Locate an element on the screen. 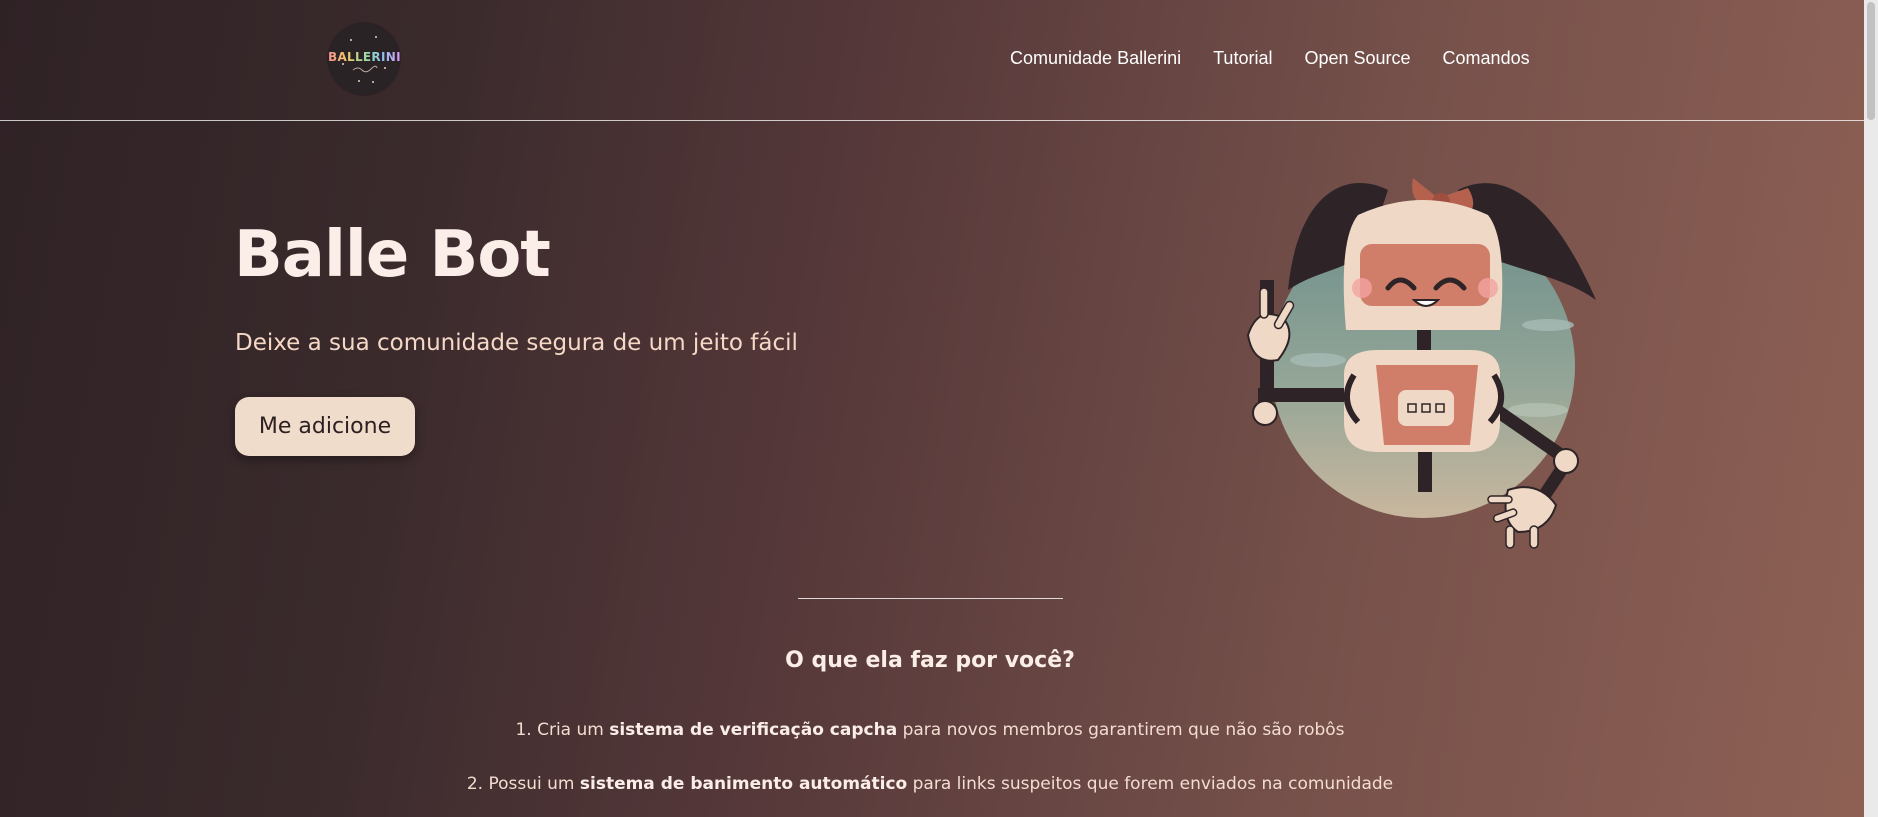 The image size is (1878, 817). nav-link-tutorial: Tutorial is located at coordinates (1242, 58).